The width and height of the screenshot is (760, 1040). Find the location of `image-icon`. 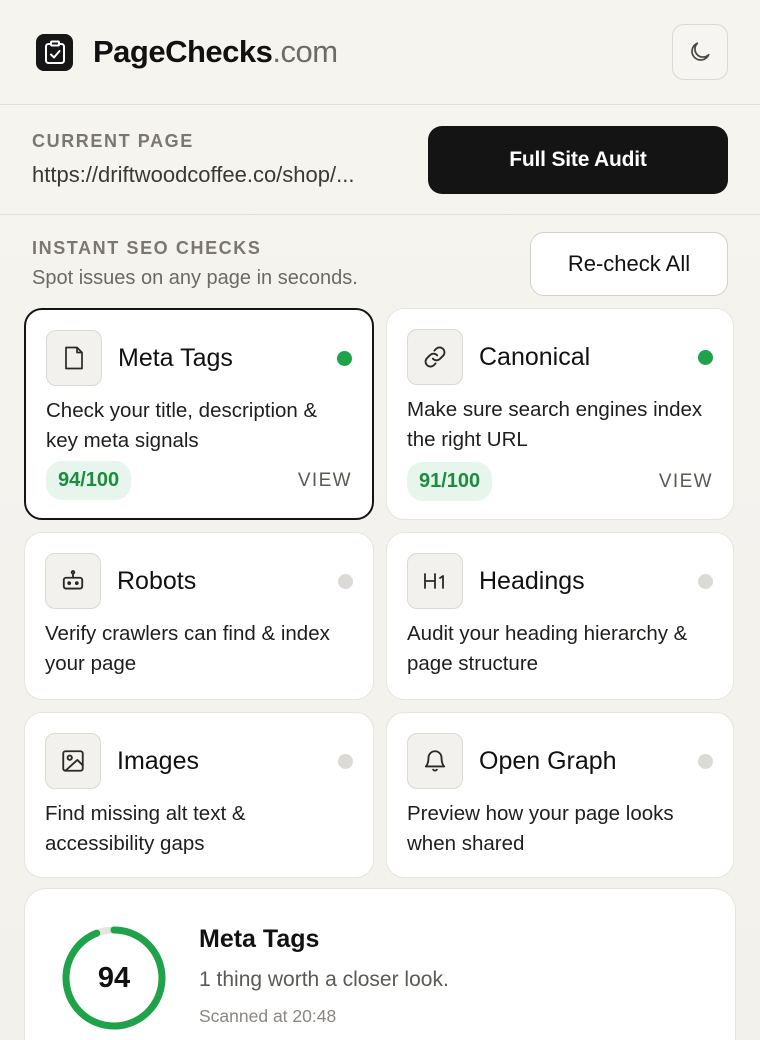

image-icon is located at coordinates (73, 761).